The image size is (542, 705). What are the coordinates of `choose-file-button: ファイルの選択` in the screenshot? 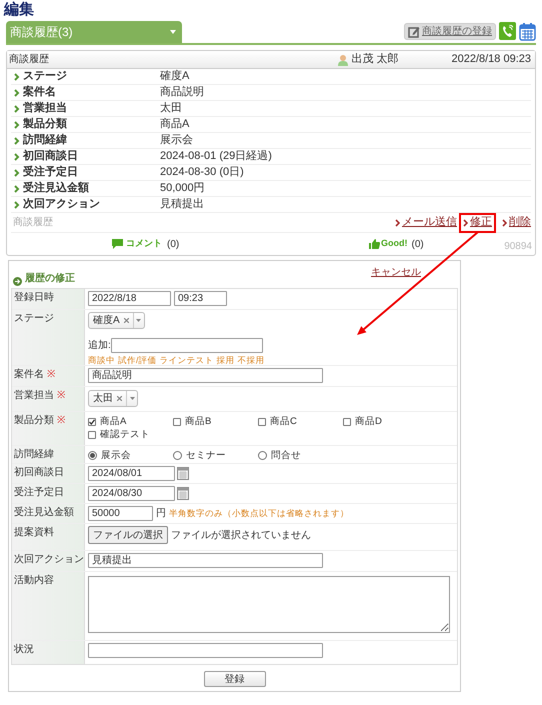 It's located at (128, 535).